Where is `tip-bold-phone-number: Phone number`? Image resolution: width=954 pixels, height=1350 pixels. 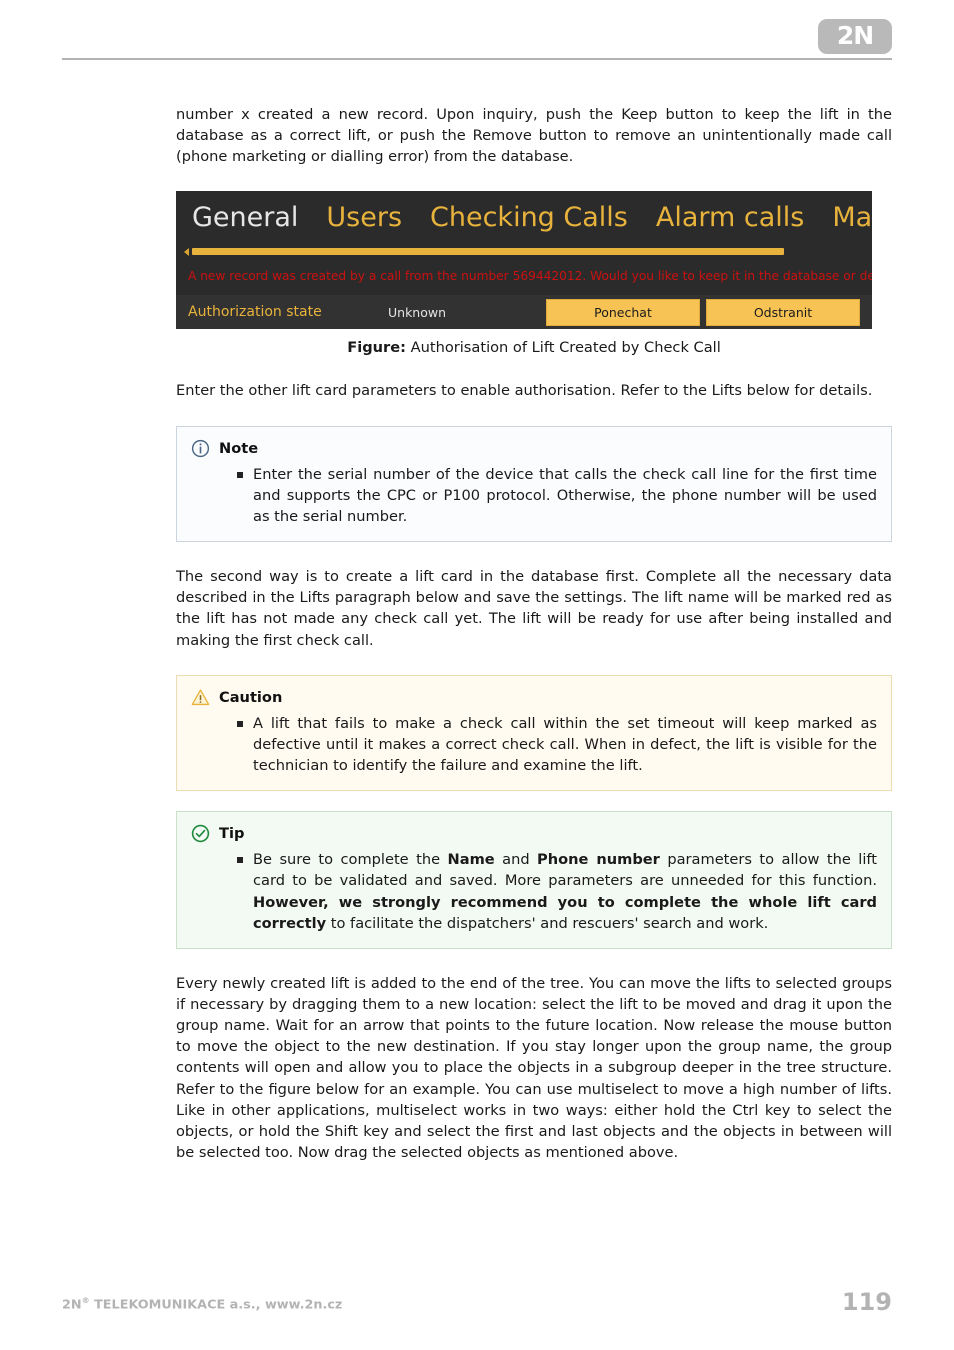
tip-bold-phone-number: Phone number is located at coordinates (598, 860).